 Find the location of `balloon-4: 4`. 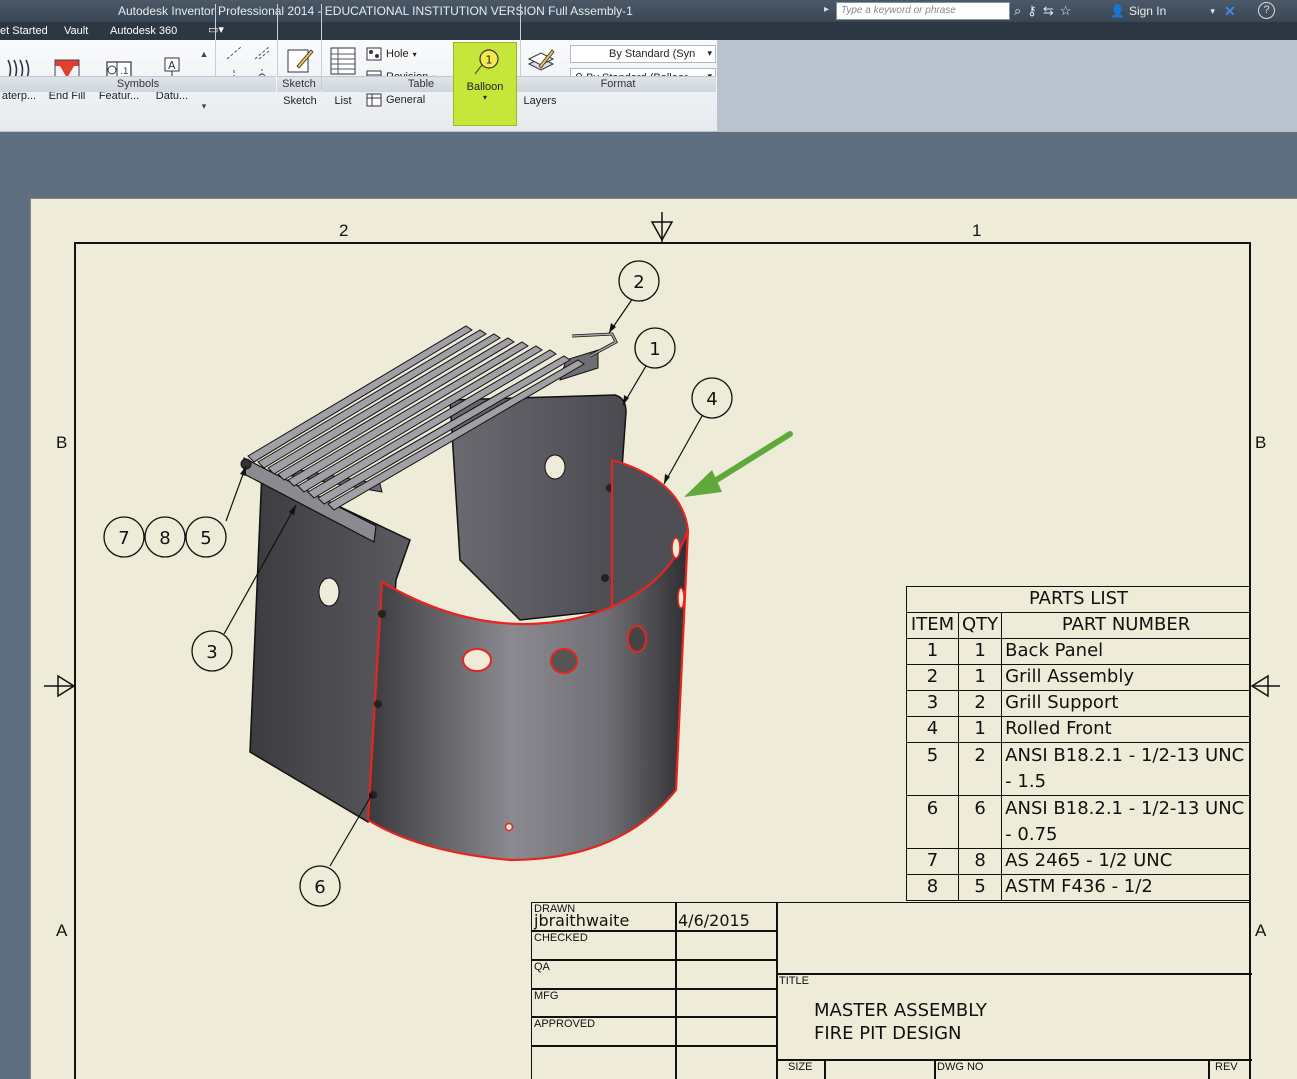

balloon-4: 4 is located at coordinates (711, 399).